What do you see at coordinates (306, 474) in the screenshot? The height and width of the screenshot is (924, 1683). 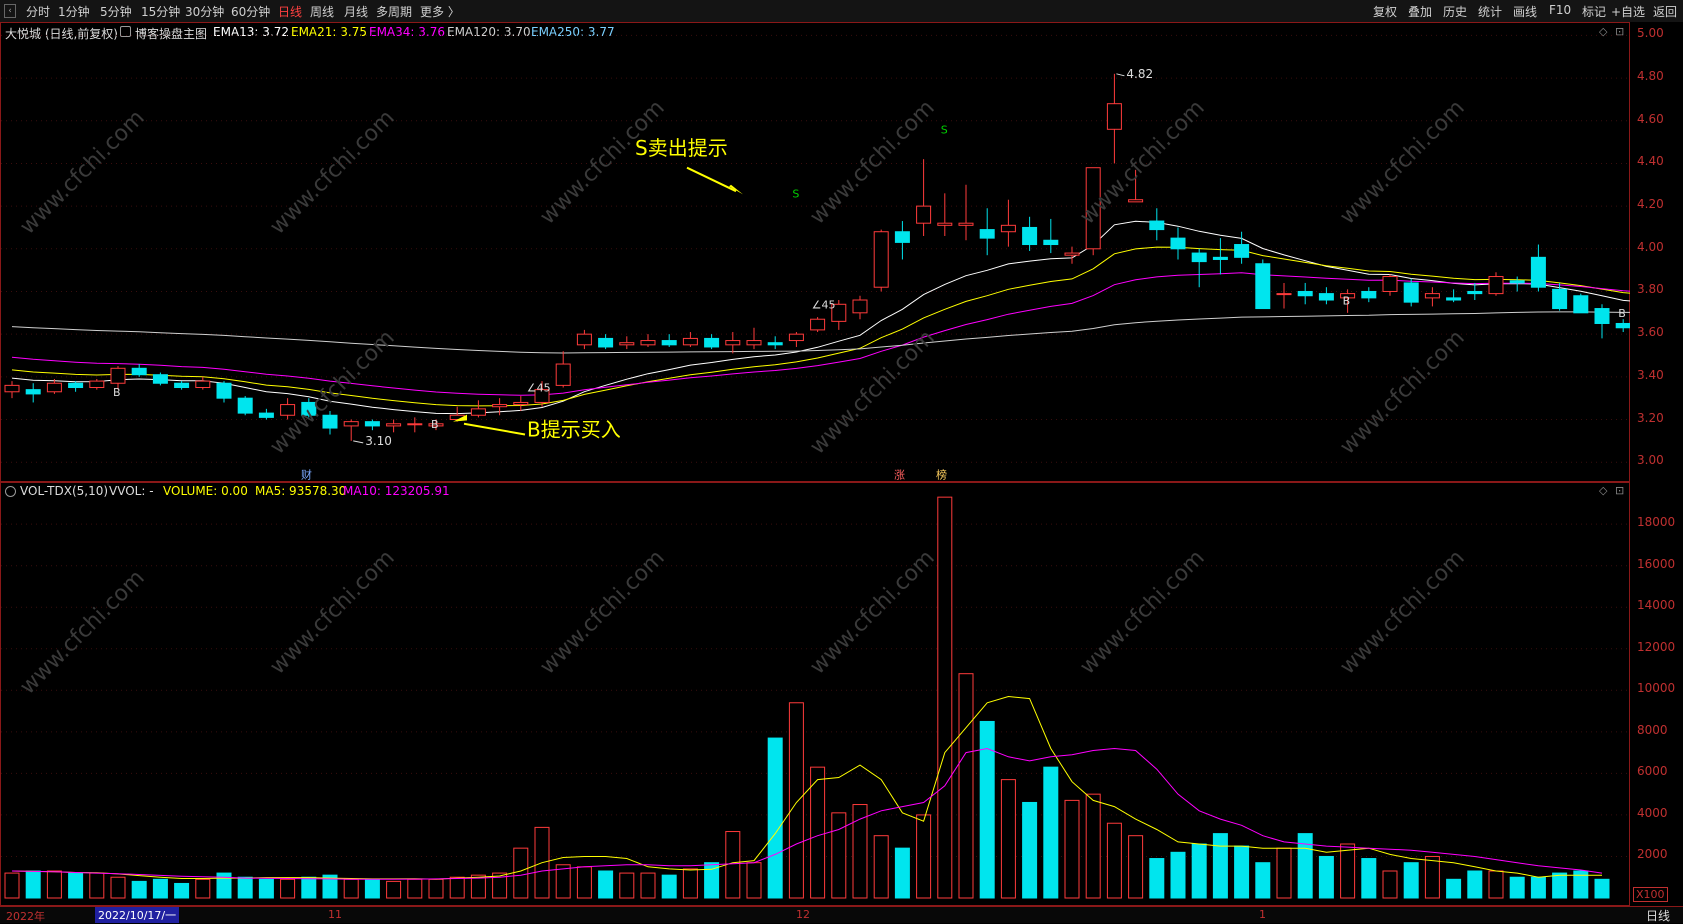 I see `event-marker-cai: 财` at bounding box center [306, 474].